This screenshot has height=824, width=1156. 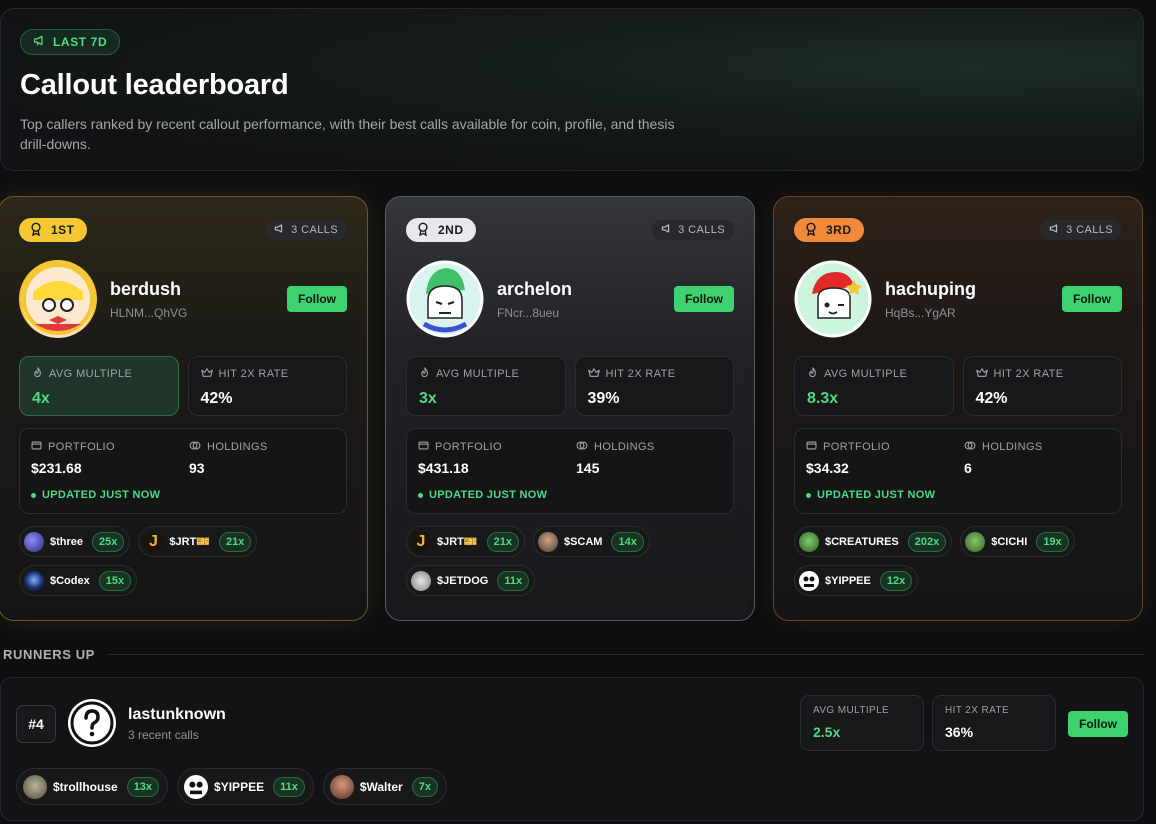 I want to click on coin-symbol: $SCAM, so click(x=583, y=541).